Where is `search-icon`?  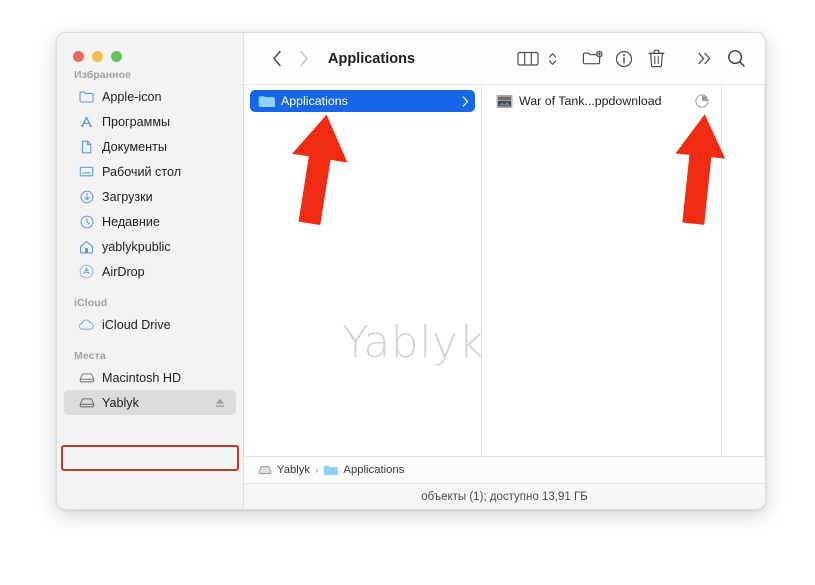 search-icon is located at coordinates (736, 59).